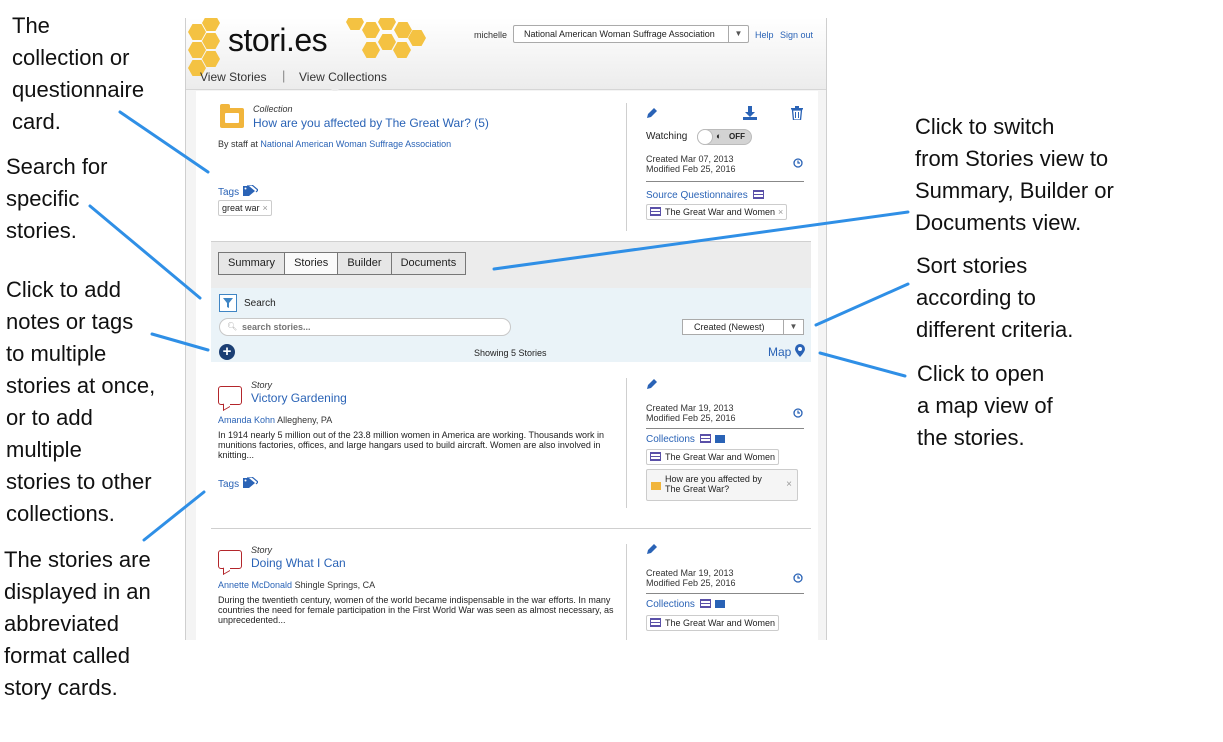  What do you see at coordinates (737, 136) in the screenshot?
I see `toggle-state: OFF` at bounding box center [737, 136].